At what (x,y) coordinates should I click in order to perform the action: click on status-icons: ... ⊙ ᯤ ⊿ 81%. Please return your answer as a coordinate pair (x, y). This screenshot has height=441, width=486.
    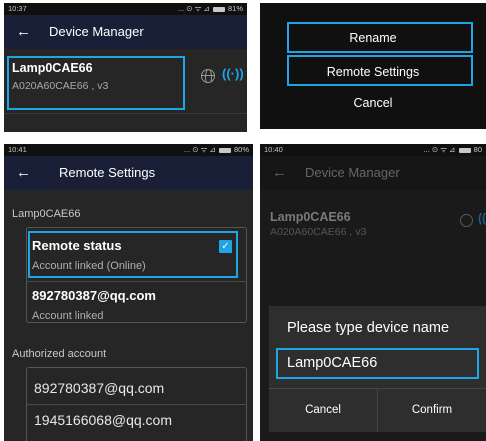
    Looking at the image, I should click on (210, 9).